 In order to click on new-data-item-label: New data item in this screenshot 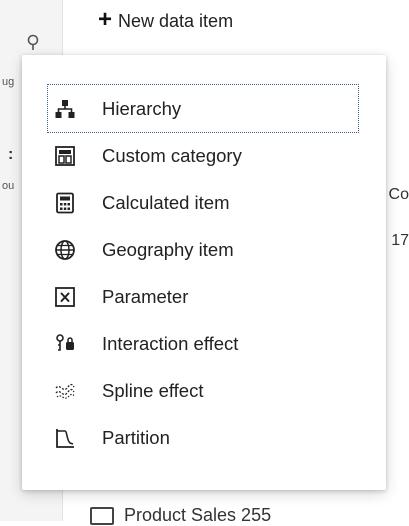, I will do `click(176, 20)`.